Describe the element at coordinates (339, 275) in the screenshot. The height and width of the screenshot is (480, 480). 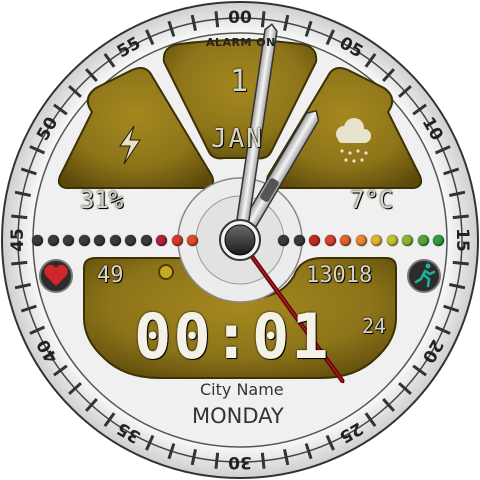
I see `steps-value: 13018` at that location.